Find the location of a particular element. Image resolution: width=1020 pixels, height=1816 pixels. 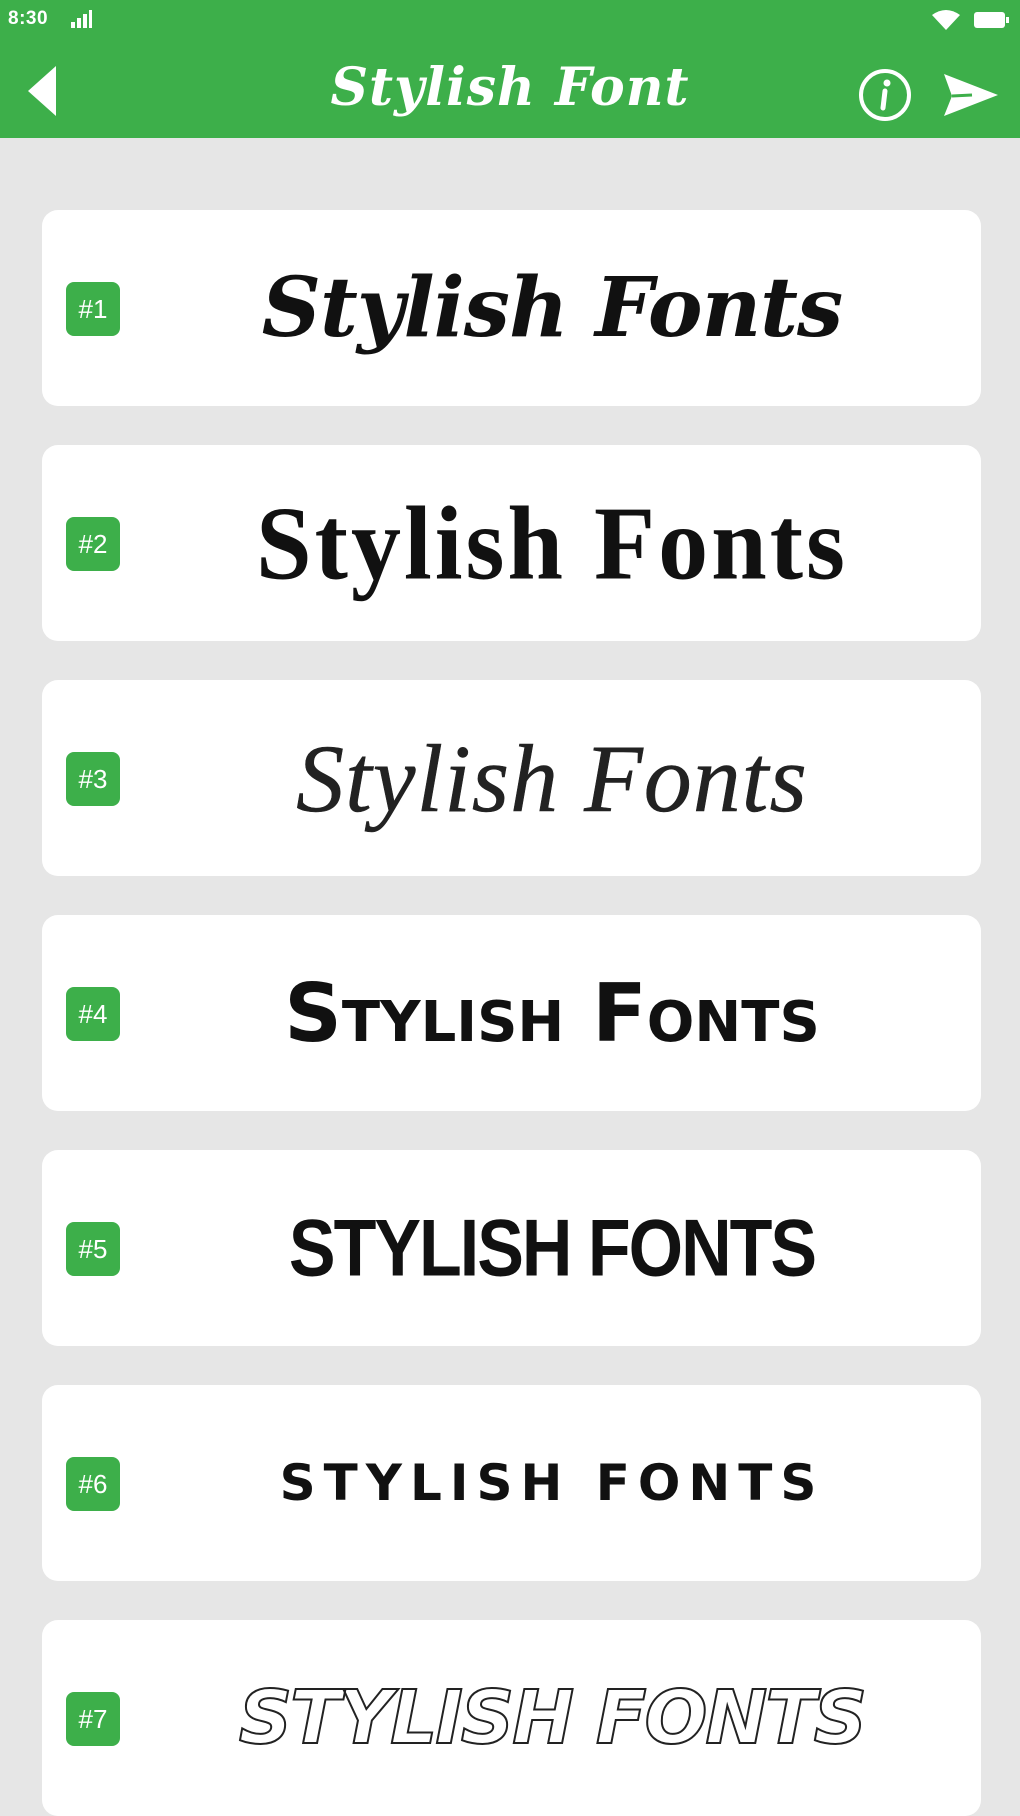

status-bar: 8:30 is located at coordinates (510, 20).